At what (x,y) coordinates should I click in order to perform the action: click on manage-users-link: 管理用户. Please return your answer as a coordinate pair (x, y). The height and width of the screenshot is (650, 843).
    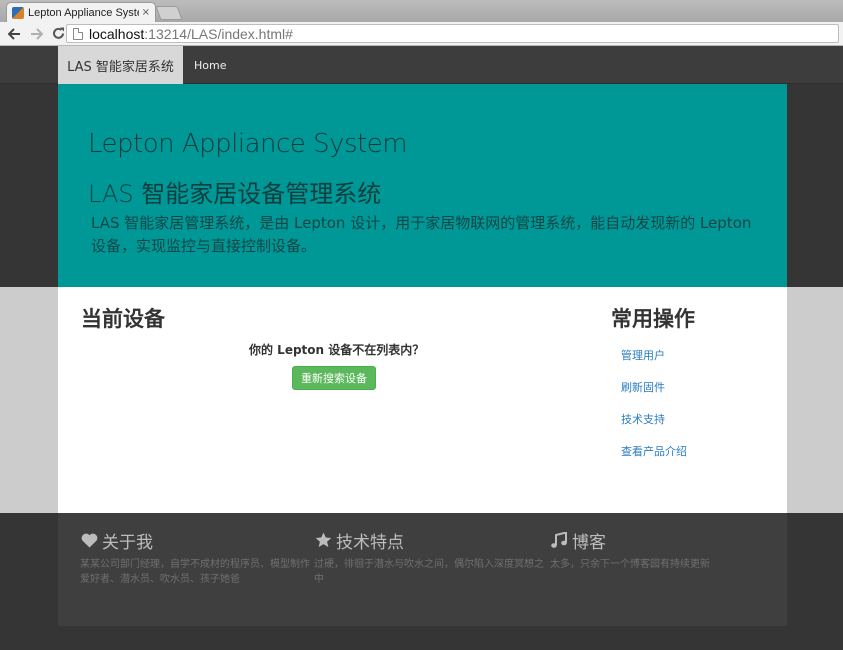
    Looking at the image, I should click on (643, 355).